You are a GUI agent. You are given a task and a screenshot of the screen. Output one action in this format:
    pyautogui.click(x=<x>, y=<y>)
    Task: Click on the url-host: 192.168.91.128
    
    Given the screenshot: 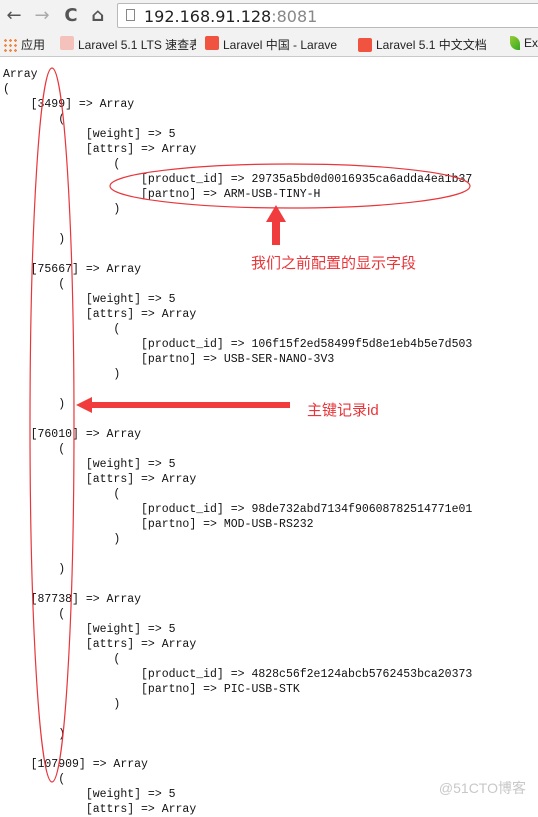 What is the action you would take?
    pyautogui.click(x=208, y=16)
    